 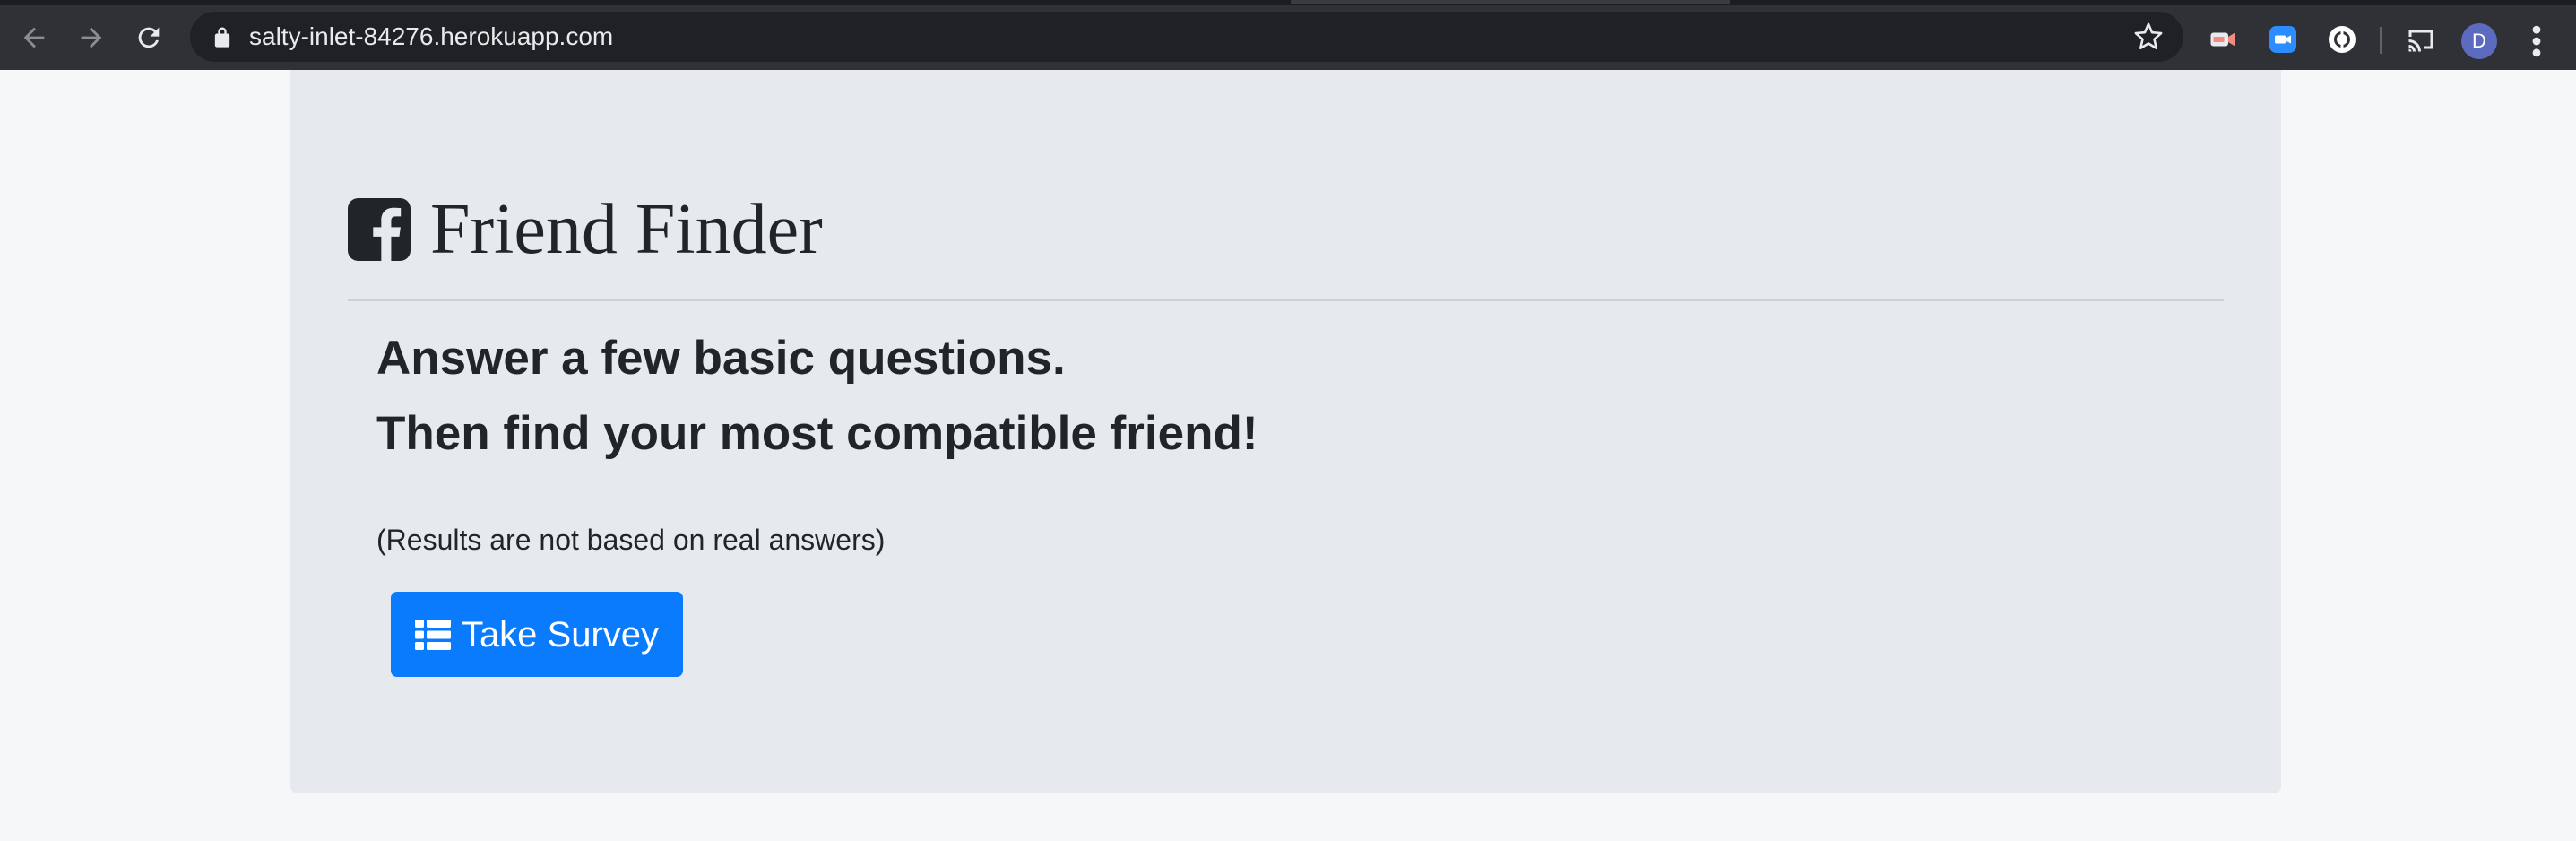 What do you see at coordinates (379, 229) in the screenshot?
I see `facebook-square-icon` at bounding box center [379, 229].